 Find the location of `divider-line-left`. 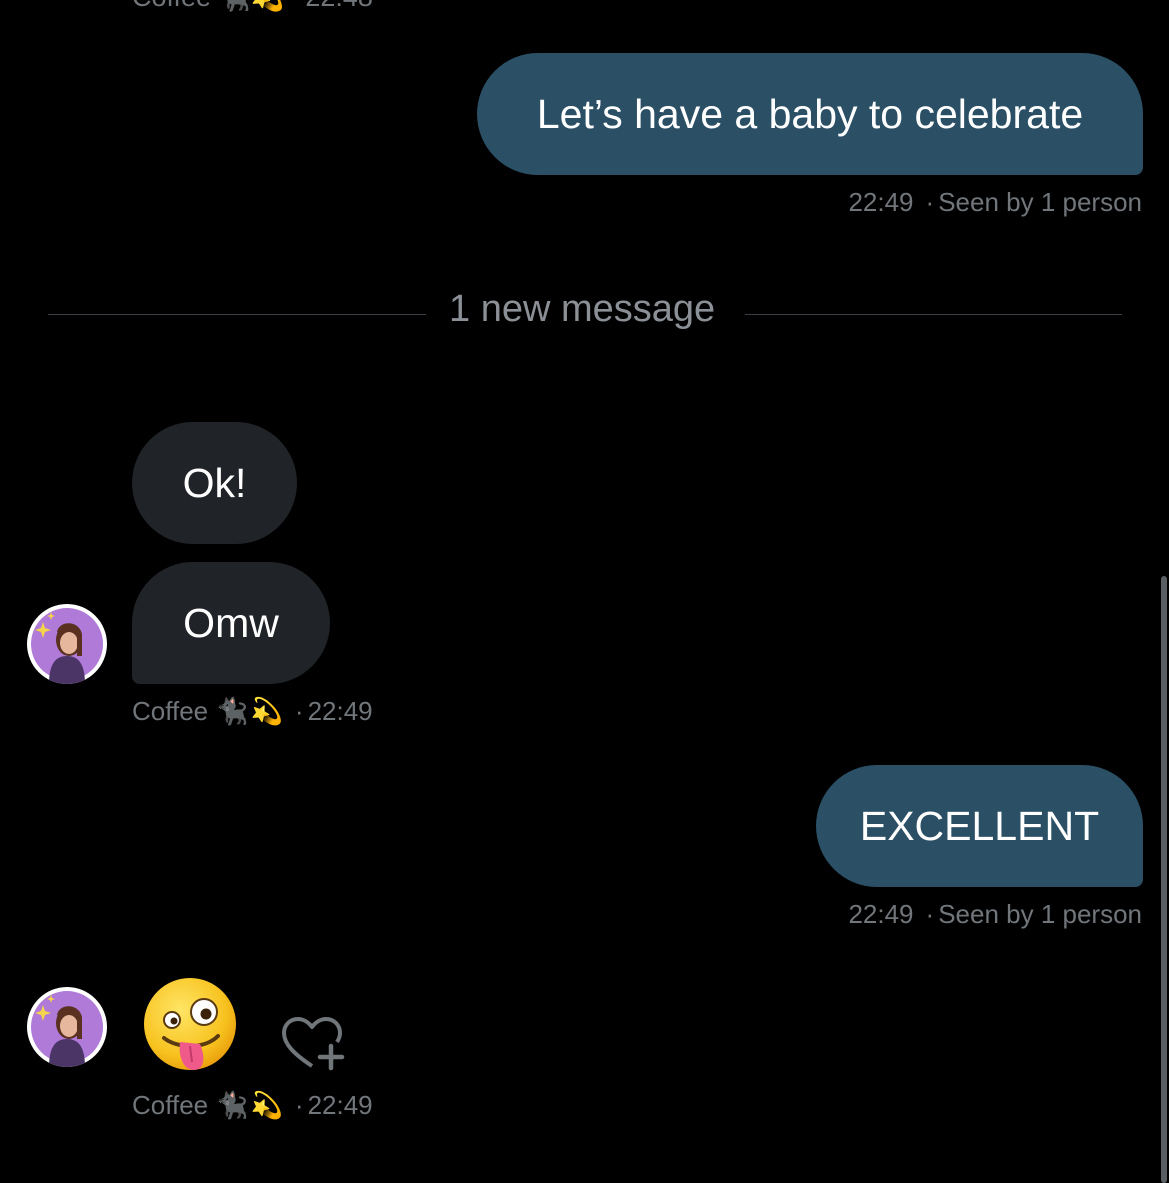

divider-line-left is located at coordinates (237, 314).